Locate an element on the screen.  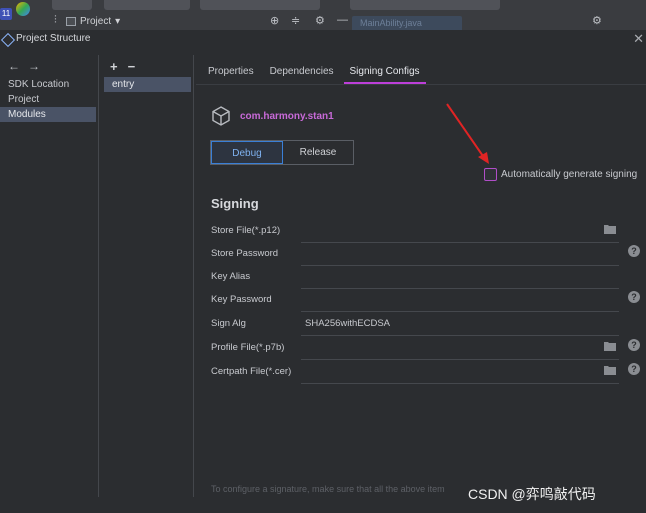
sign-alg-input: SHA256withECDSA is located at coordinates (347, 323).